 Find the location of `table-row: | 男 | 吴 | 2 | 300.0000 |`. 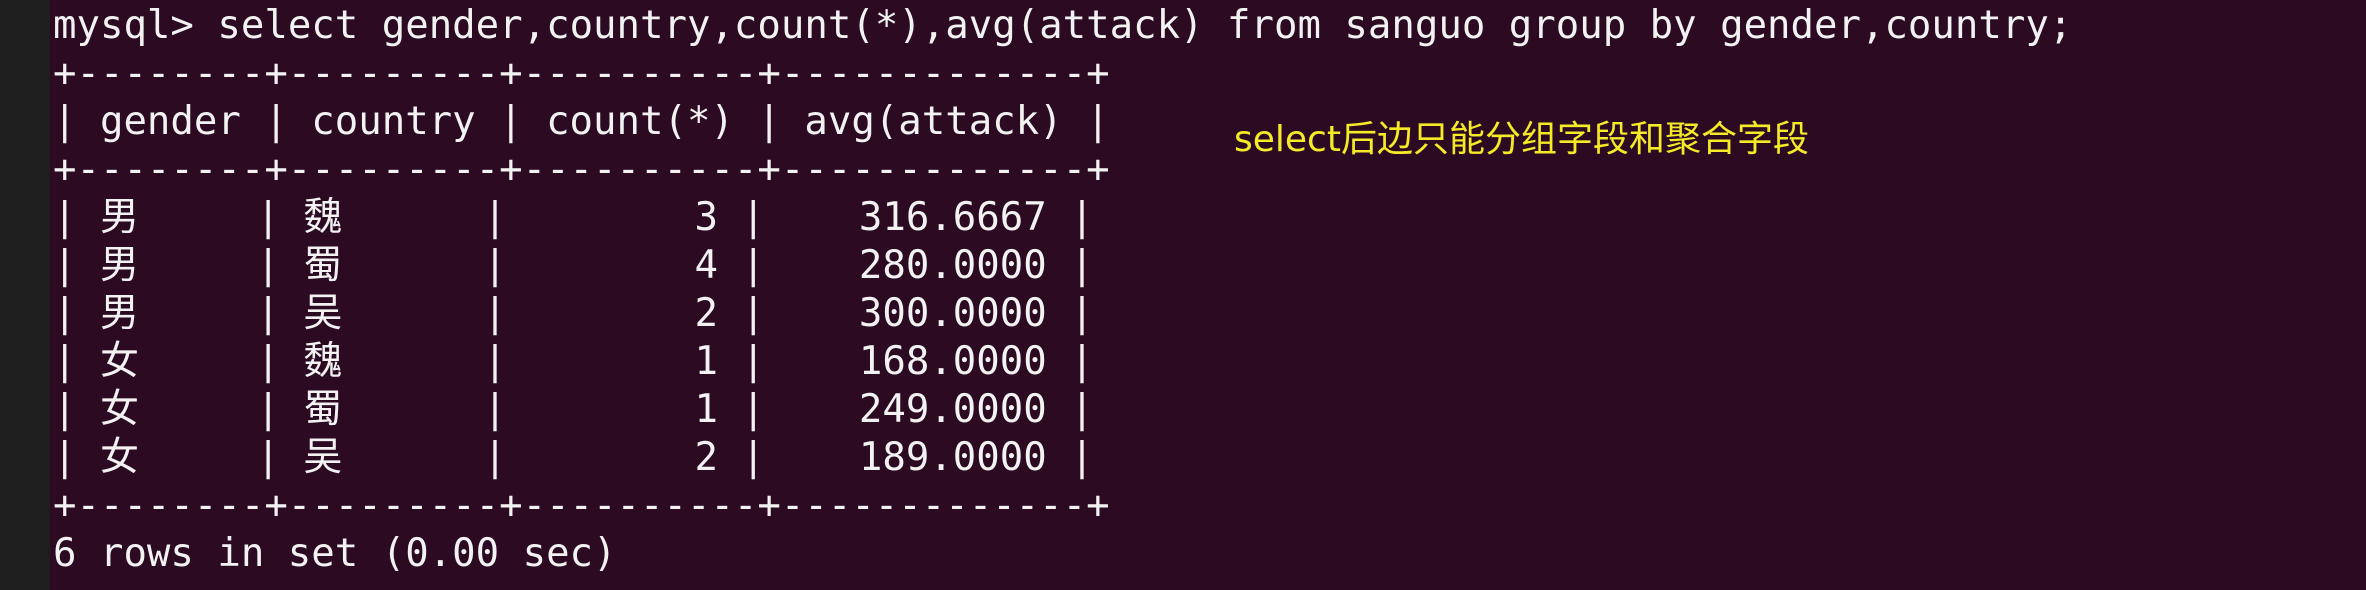

table-row: | 男 | 吴 | 2 | 300.0000 | is located at coordinates (573, 313).